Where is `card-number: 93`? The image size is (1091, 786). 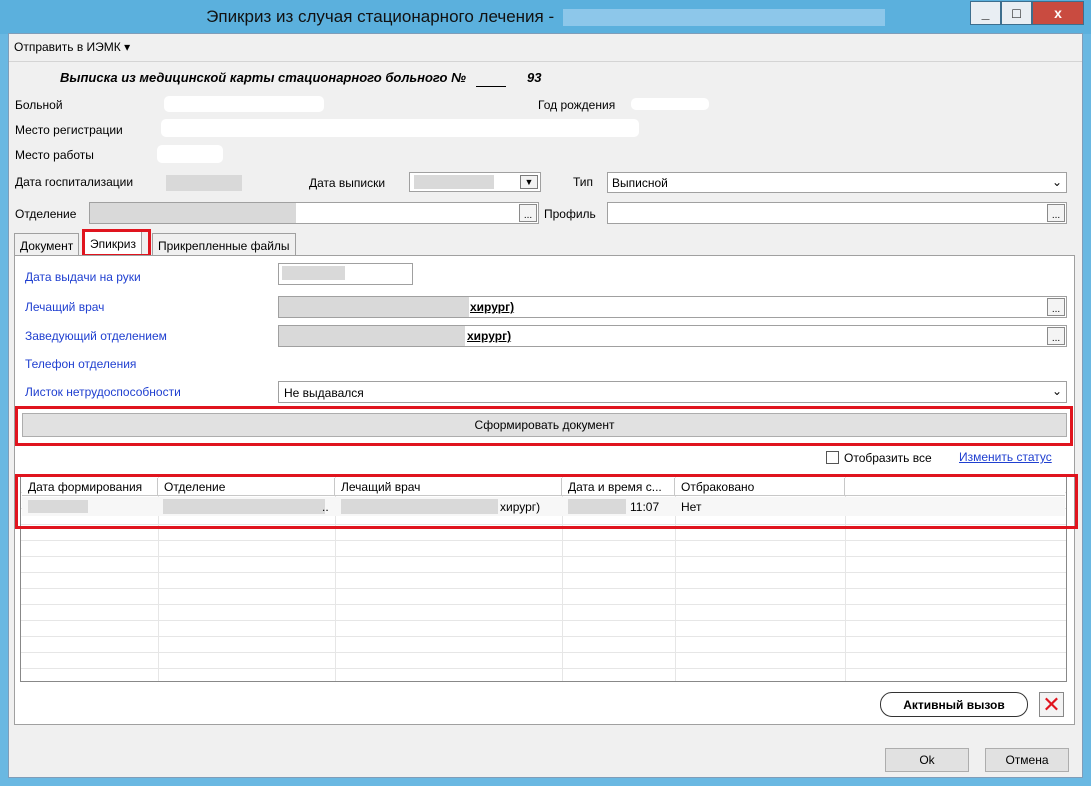
card-number: 93 is located at coordinates (534, 77).